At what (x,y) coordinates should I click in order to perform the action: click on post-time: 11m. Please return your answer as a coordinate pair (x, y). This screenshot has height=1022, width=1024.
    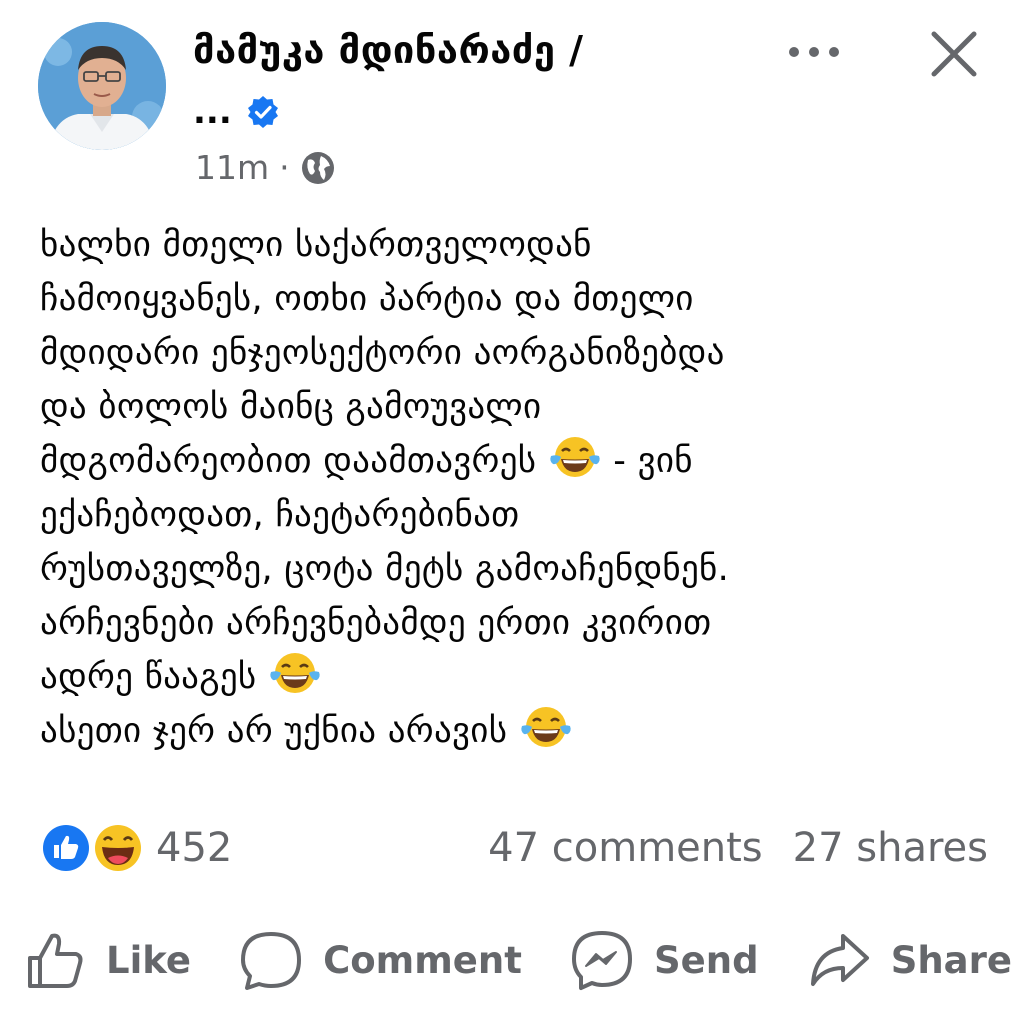
    Looking at the image, I should click on (232, 167).